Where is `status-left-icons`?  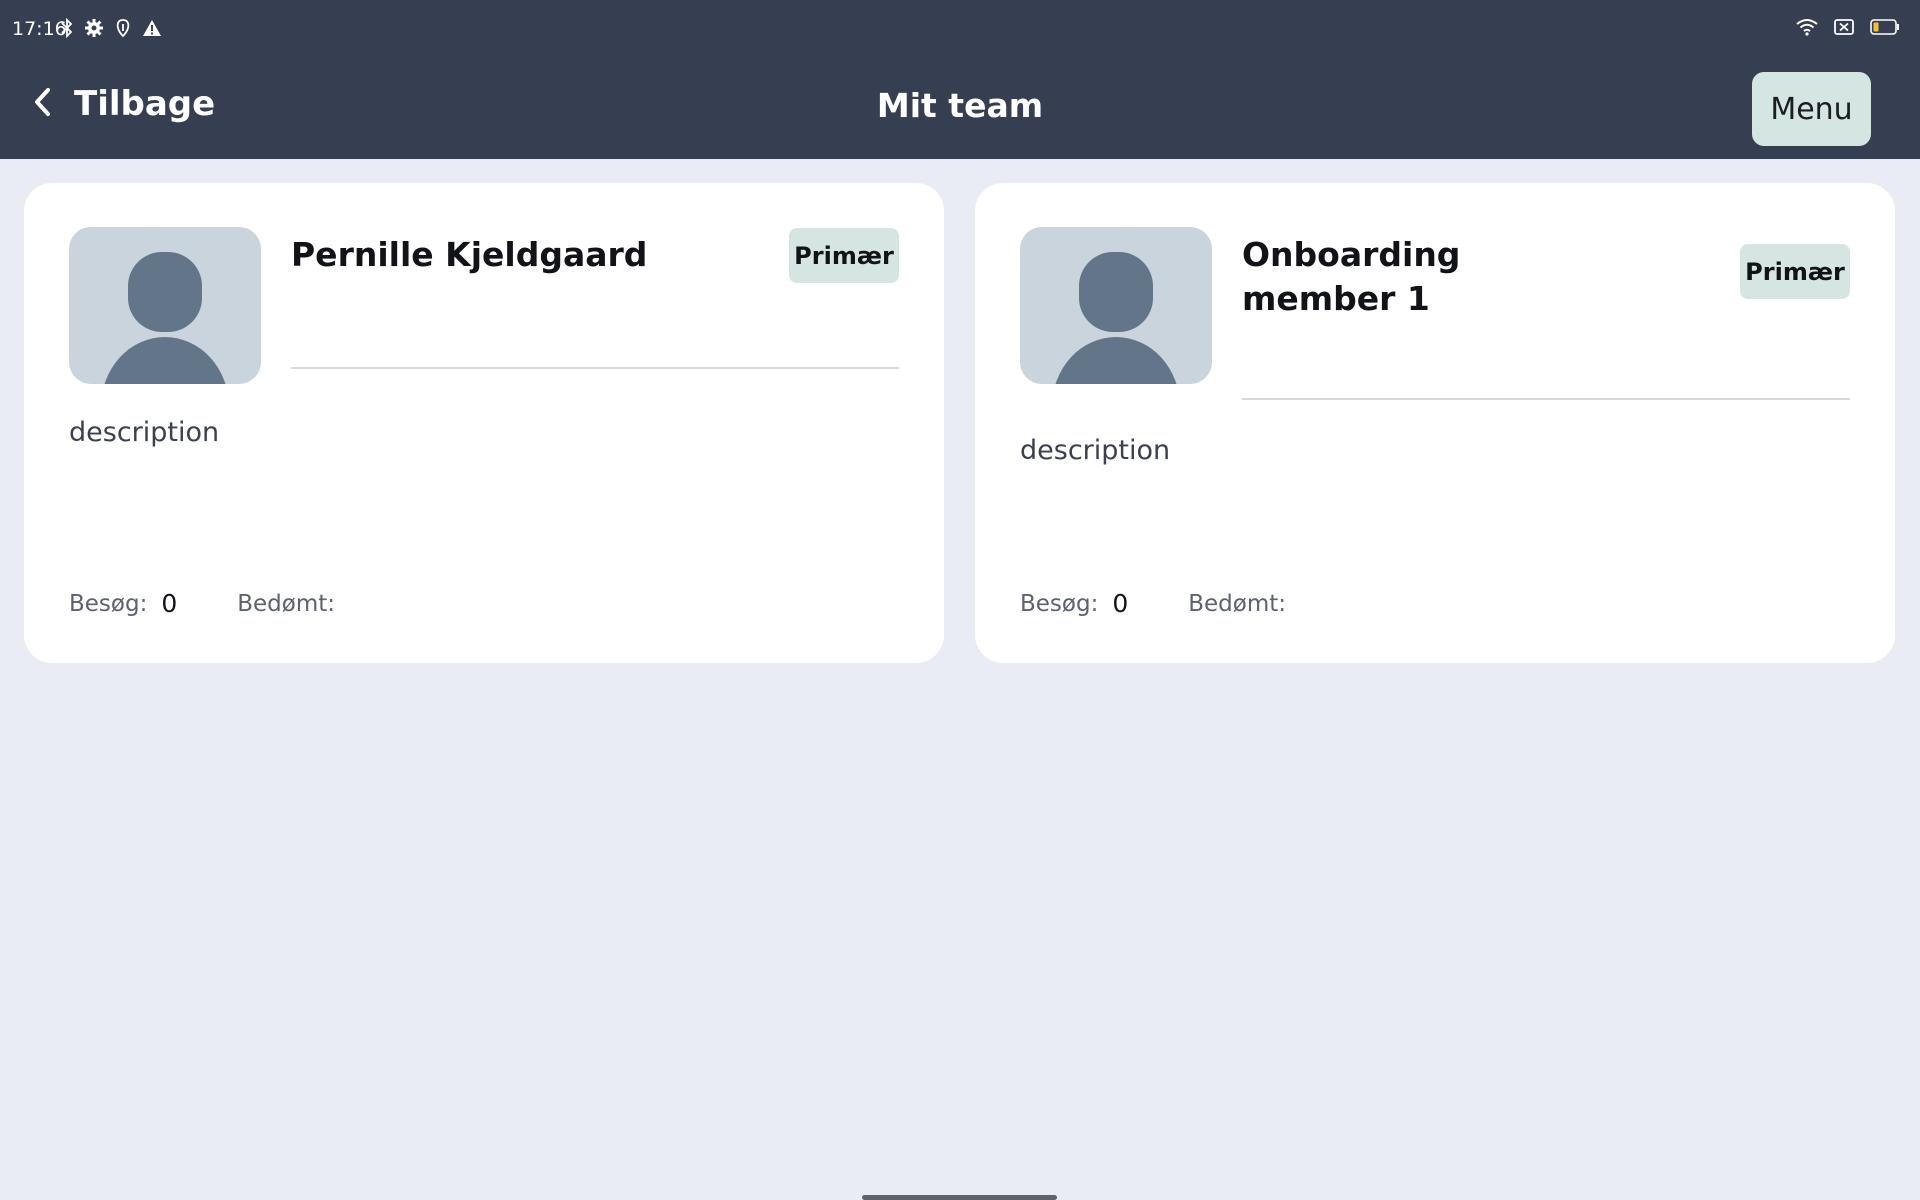 status-left-icons is located at coordinates (111, 29).